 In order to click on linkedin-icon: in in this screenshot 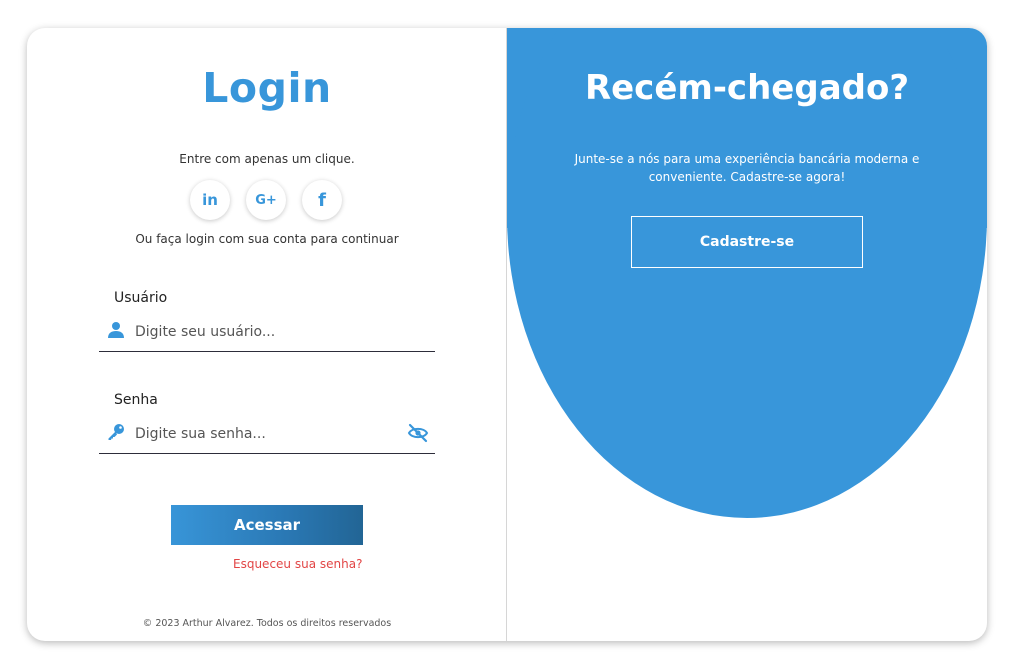, I will do `click(210, 200)`.